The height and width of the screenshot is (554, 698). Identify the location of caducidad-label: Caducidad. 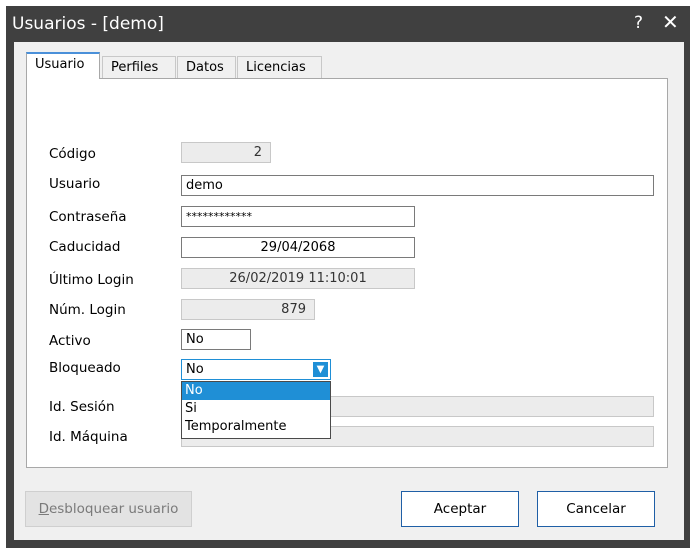
(85, 247).